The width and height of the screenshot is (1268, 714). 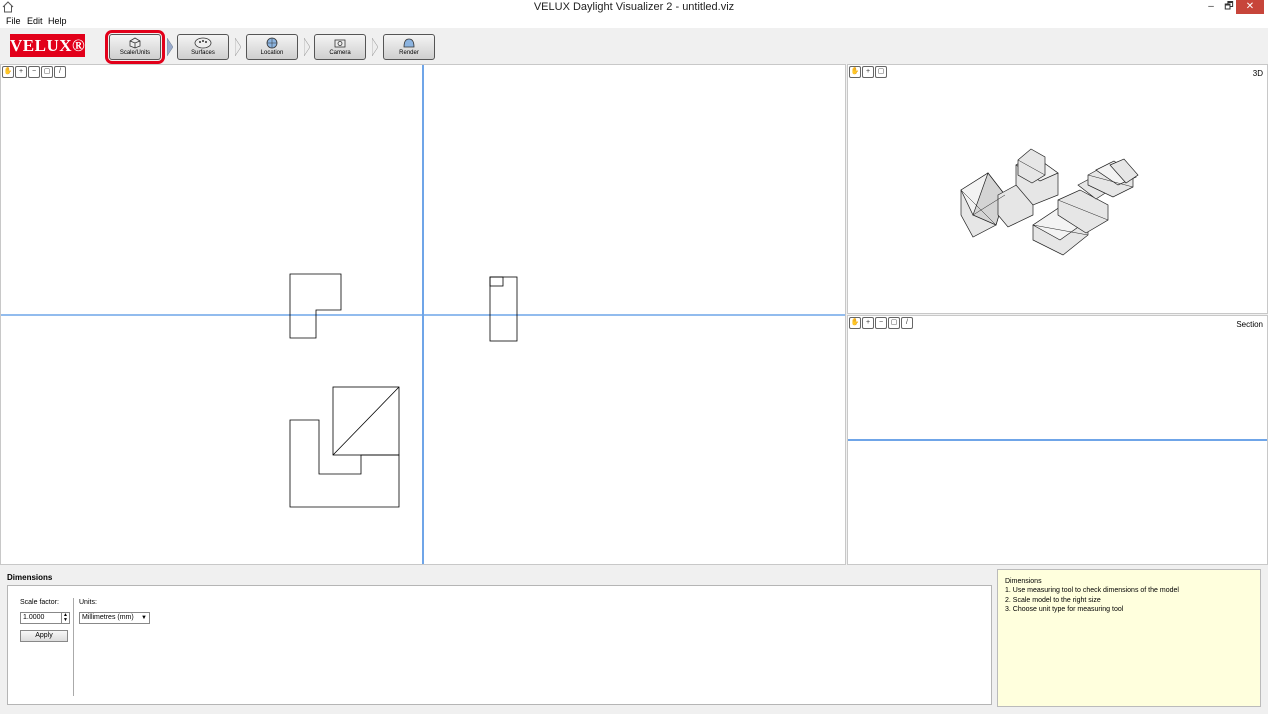 I want to click on units-value: Millimetres (mm), so click(x=108, y=617).